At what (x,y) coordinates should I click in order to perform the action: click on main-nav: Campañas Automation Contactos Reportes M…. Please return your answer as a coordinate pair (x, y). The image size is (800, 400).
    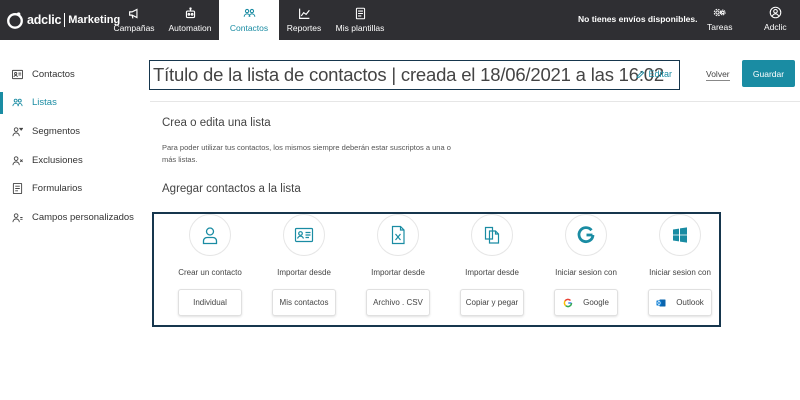
    Looking at the image, I should click on (249, 20).